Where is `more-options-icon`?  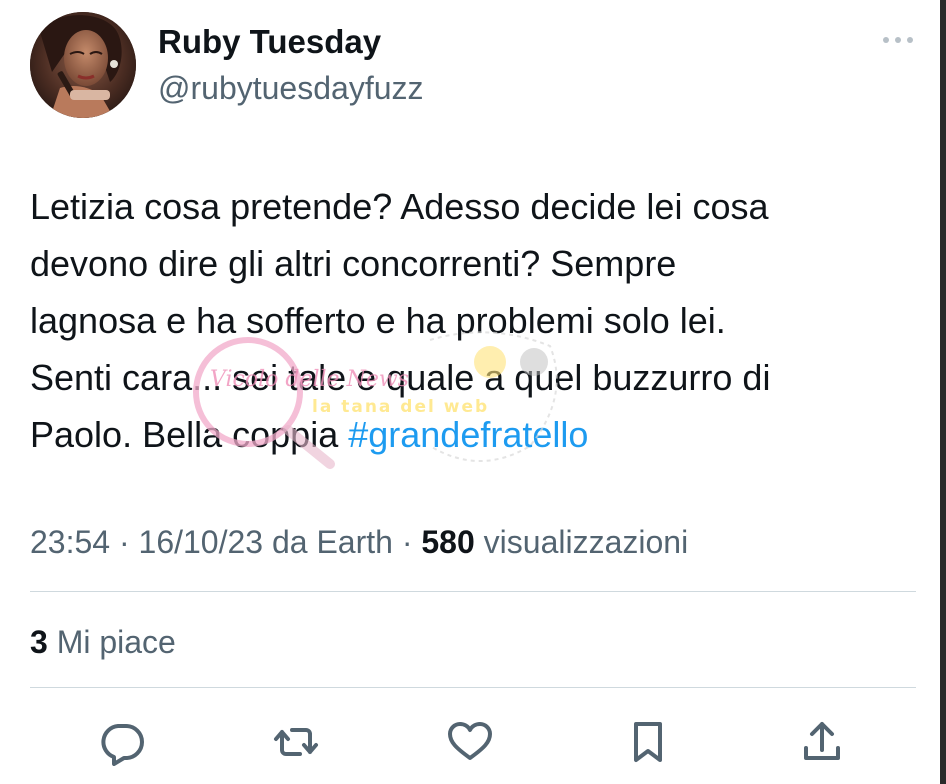
more-options-icon is located at coordinates (898, 40).